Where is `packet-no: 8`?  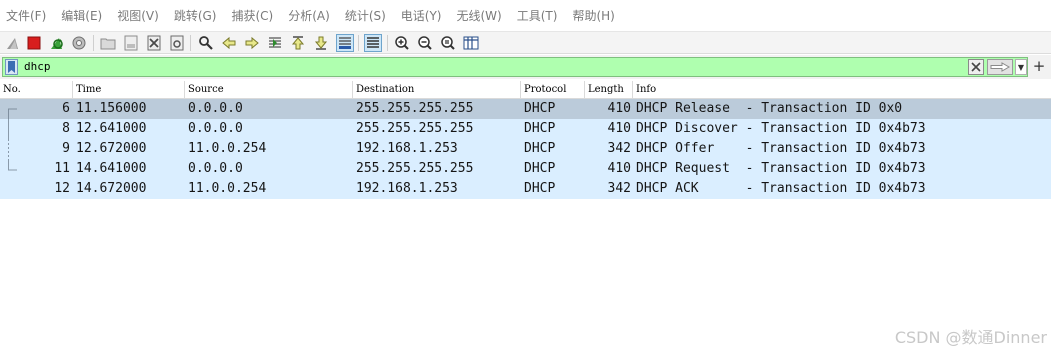 packet-no: 8 is located at coordinates (66, 128).